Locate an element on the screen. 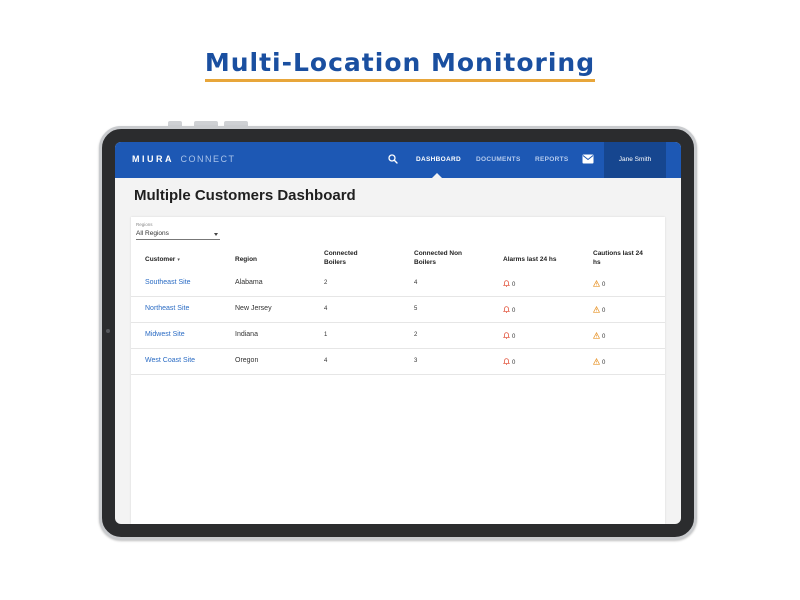  non-boilers-cell: 4 is located at coordinates (416, 283).